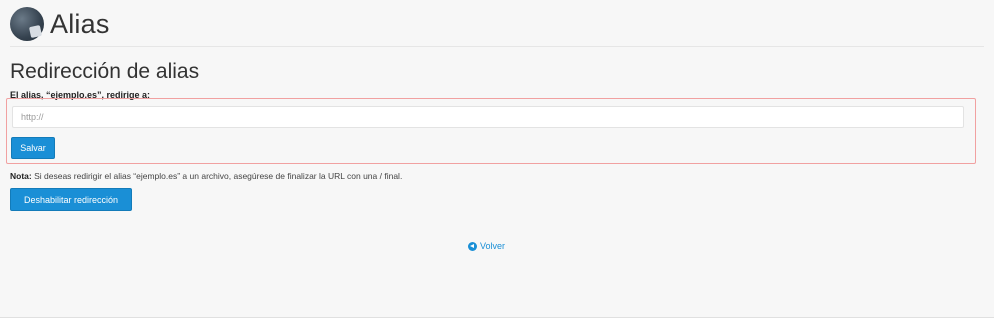 This screenshot has height=318, width=994. I want to click on page-header: Alias, so click(60, 24).